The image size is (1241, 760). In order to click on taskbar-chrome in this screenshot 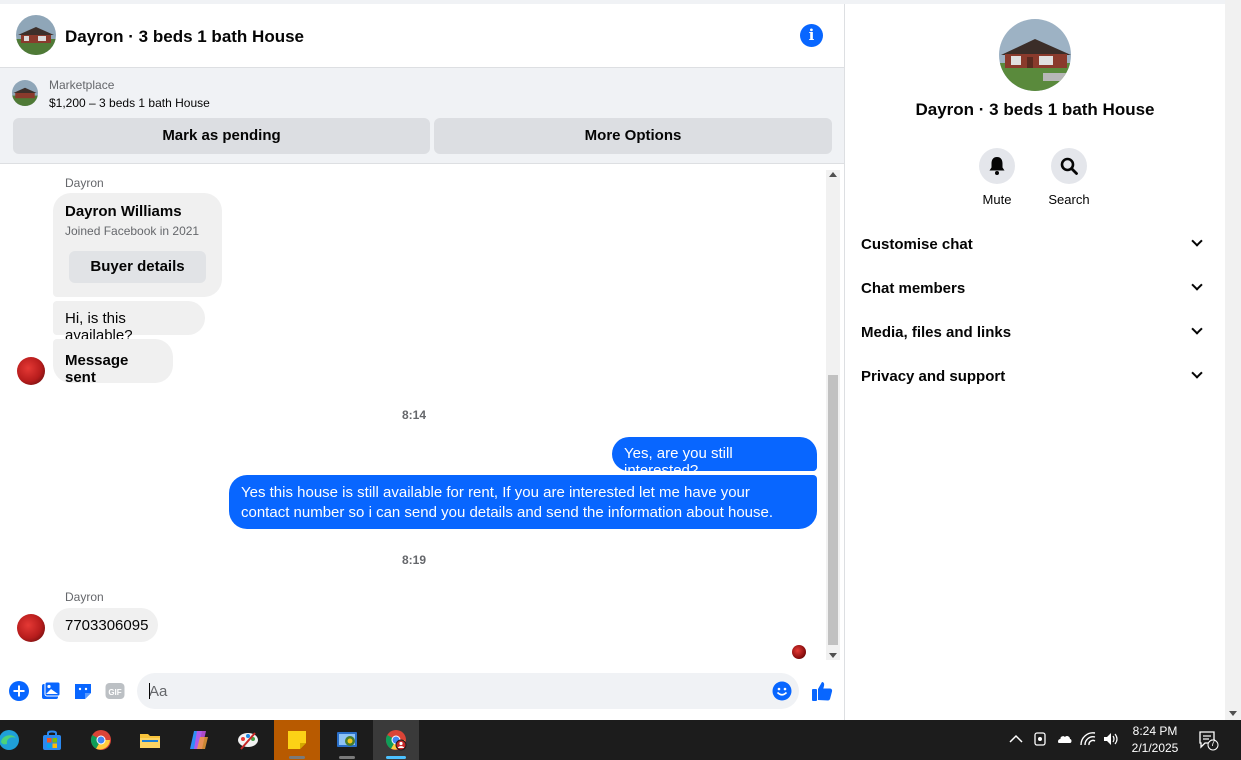, I will do `click(101, 740)`.